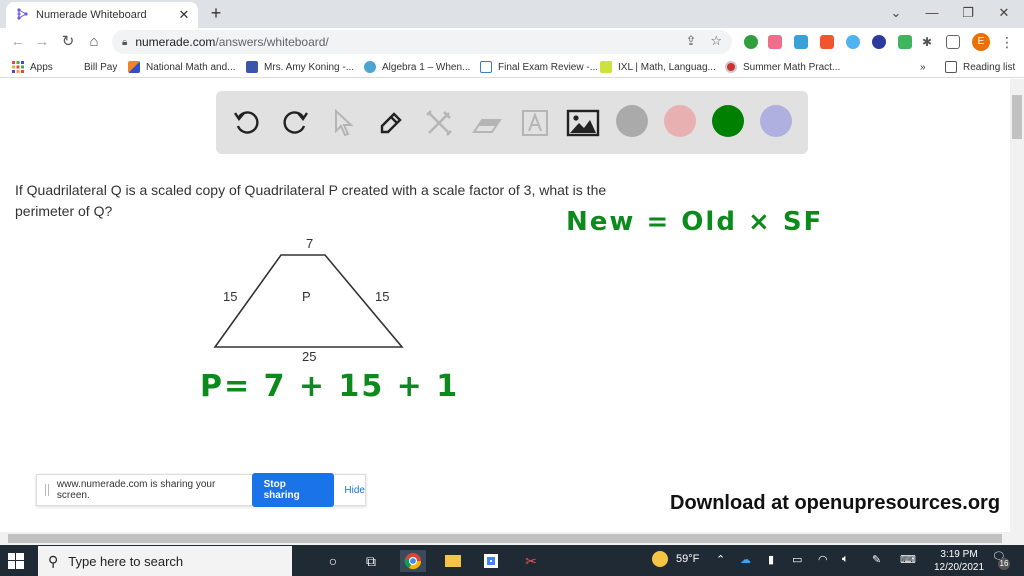 The height and width of the screenshot is (576, 1024). I want to click on k-extension, so click(879, 42).